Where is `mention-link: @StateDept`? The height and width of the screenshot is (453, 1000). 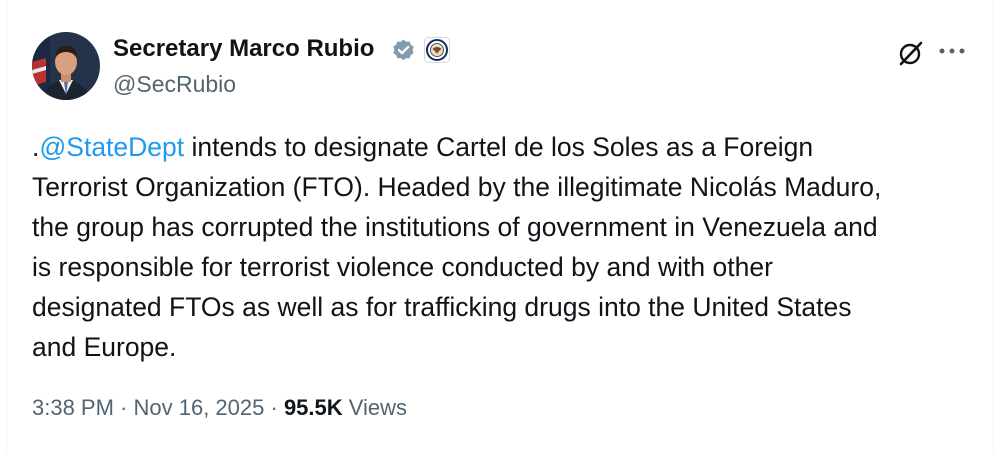
mention-link: @StateDept is located at coordinates (111, 147).